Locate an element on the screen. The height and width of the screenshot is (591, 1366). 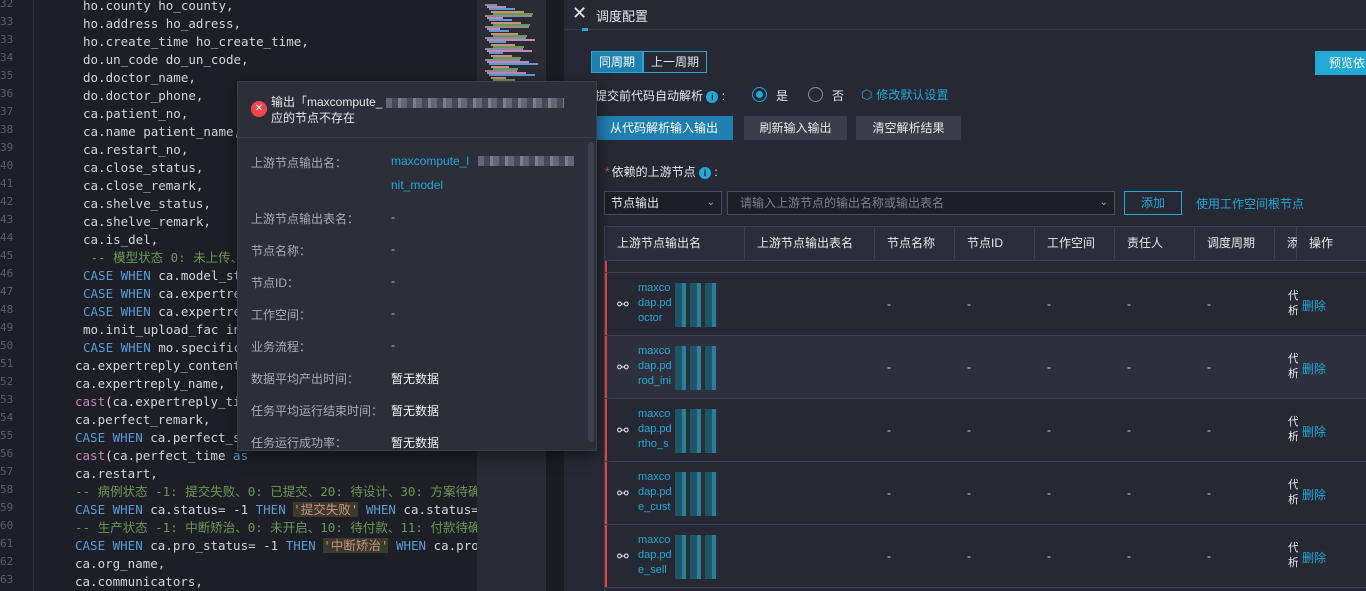
column-header: 上游节点输出名 is located at coordinates (675, 244).